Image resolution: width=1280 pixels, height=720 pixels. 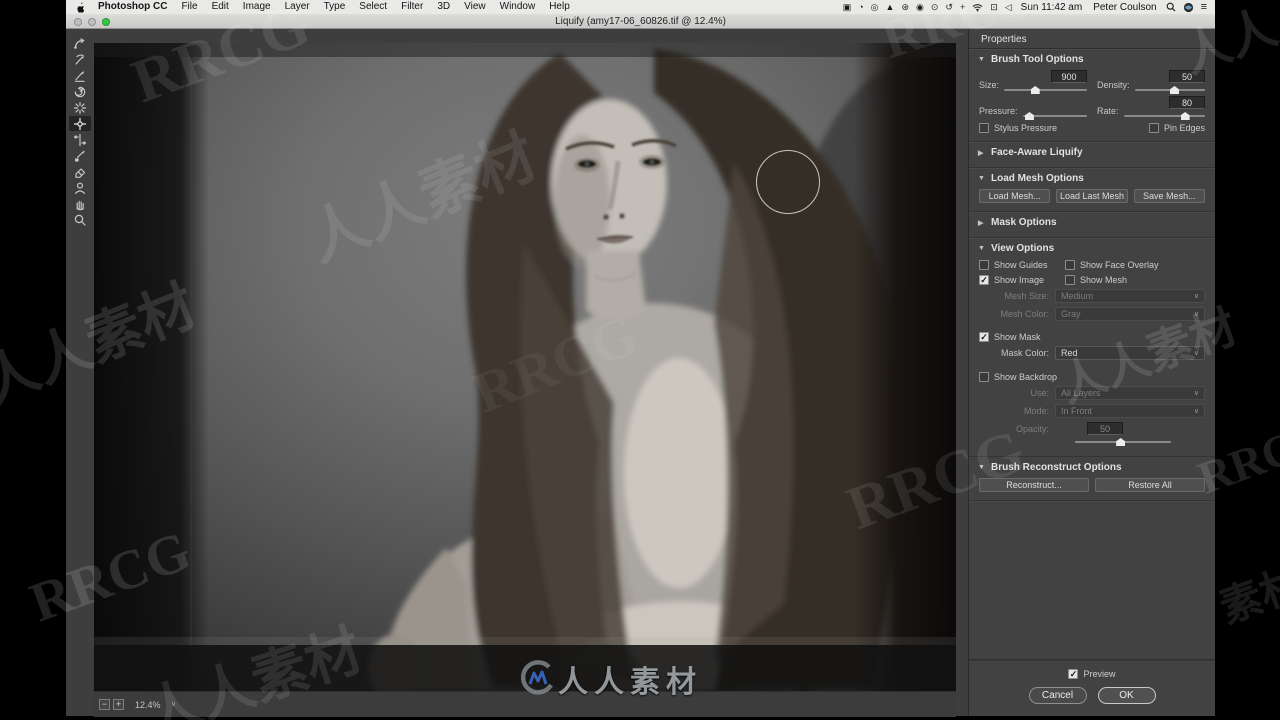 I want to click on notification-center-icon: ≡, so click(x=1204, y=7).